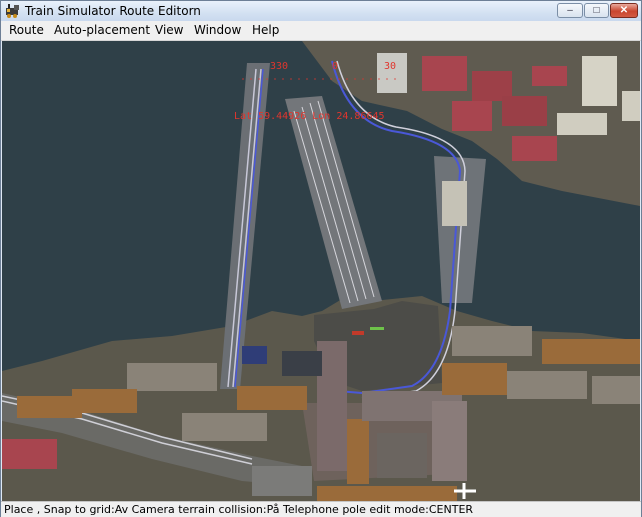  Describe the element at coordinates (335, 66) in the screenshot. I see `compass-label-center: 0` at that location.